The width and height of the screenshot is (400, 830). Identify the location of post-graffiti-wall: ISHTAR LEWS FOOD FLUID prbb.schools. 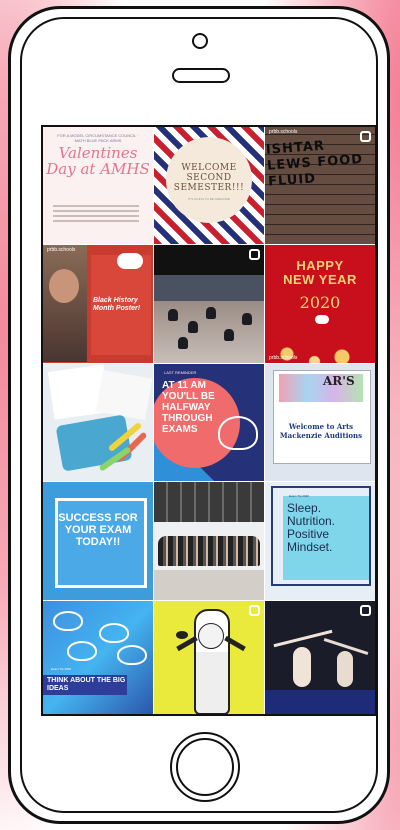
(320, 186).